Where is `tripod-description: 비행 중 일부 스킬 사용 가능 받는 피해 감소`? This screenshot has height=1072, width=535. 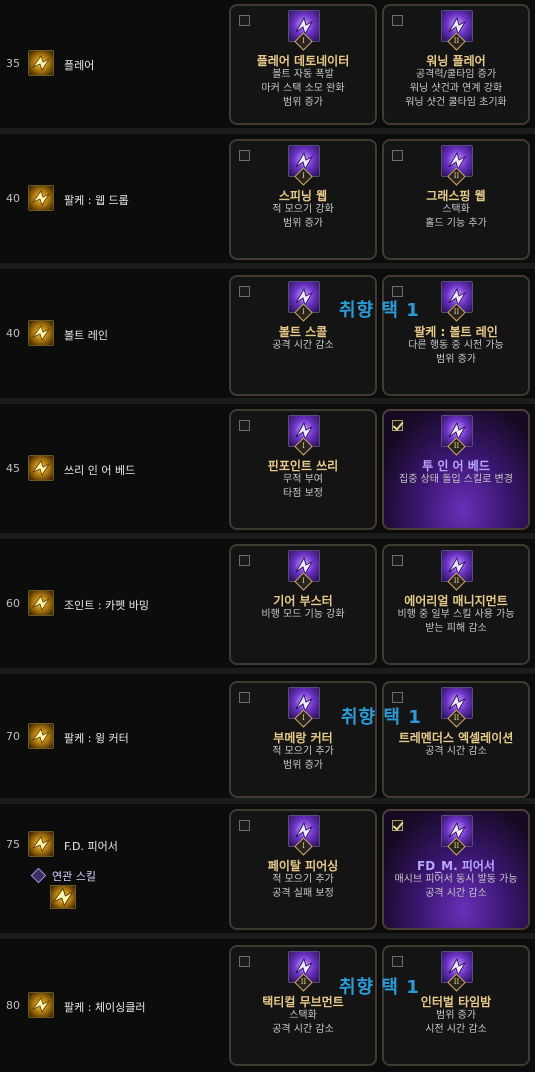 tripod-description: 비행 중 일부 스킬 사용 가능 받는 피해 감소 is located at coordinates (456, 622).